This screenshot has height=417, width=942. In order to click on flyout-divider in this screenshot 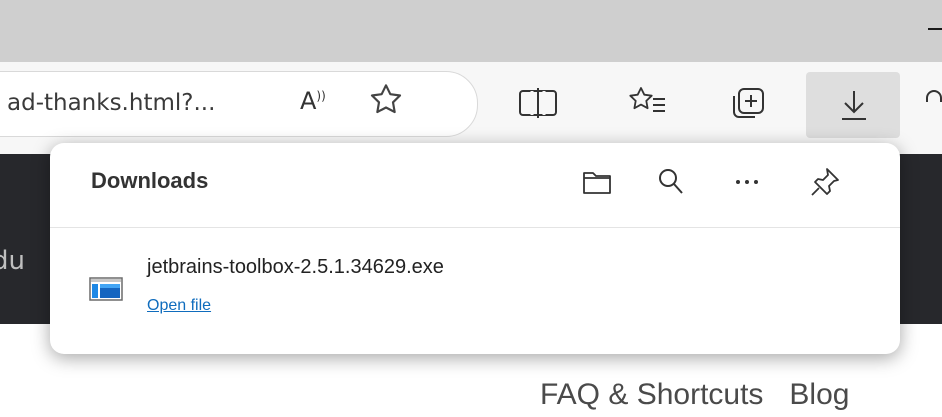, I will do `click(475, 227)`.